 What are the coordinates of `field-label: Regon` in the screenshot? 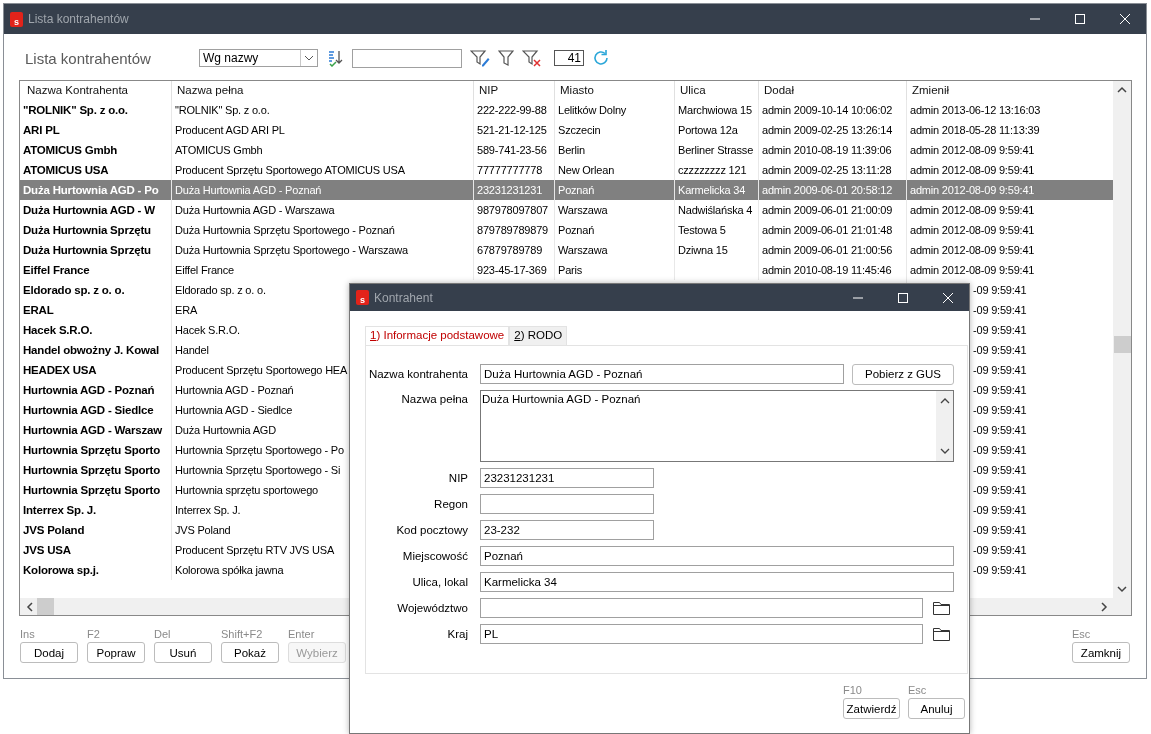 It's located at (450, 504).